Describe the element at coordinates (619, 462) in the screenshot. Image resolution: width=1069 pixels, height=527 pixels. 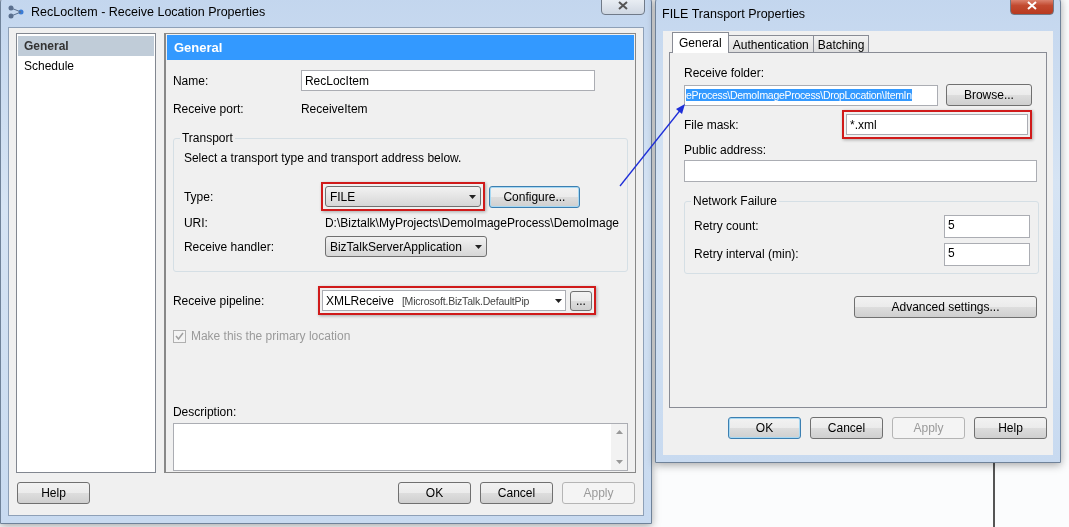
I see `scroll-down-icon` at that location.